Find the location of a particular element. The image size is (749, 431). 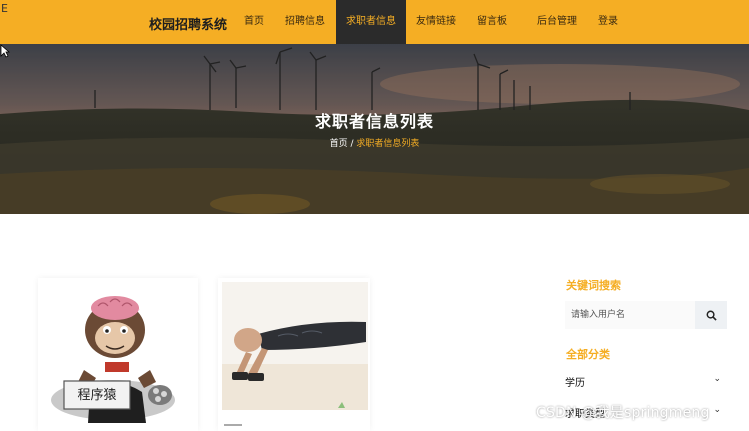

category-heading: 全部分类 is located at coordinates (588, 354).